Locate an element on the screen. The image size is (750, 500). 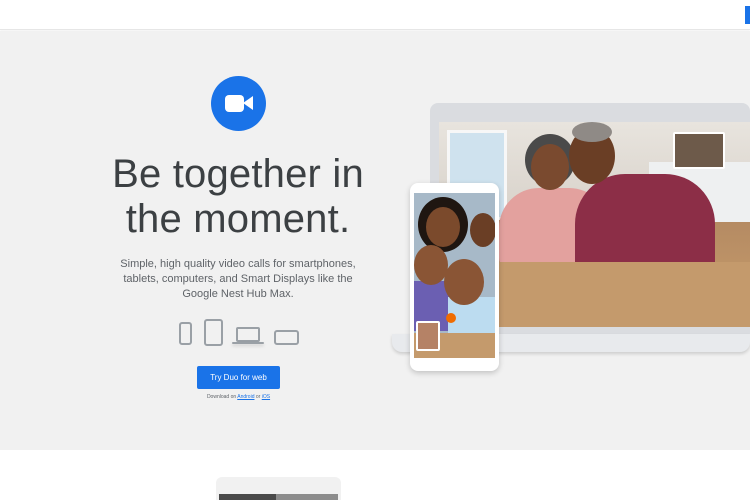
download-links: Download on Android or iOS is located at coordinates (238, 397).